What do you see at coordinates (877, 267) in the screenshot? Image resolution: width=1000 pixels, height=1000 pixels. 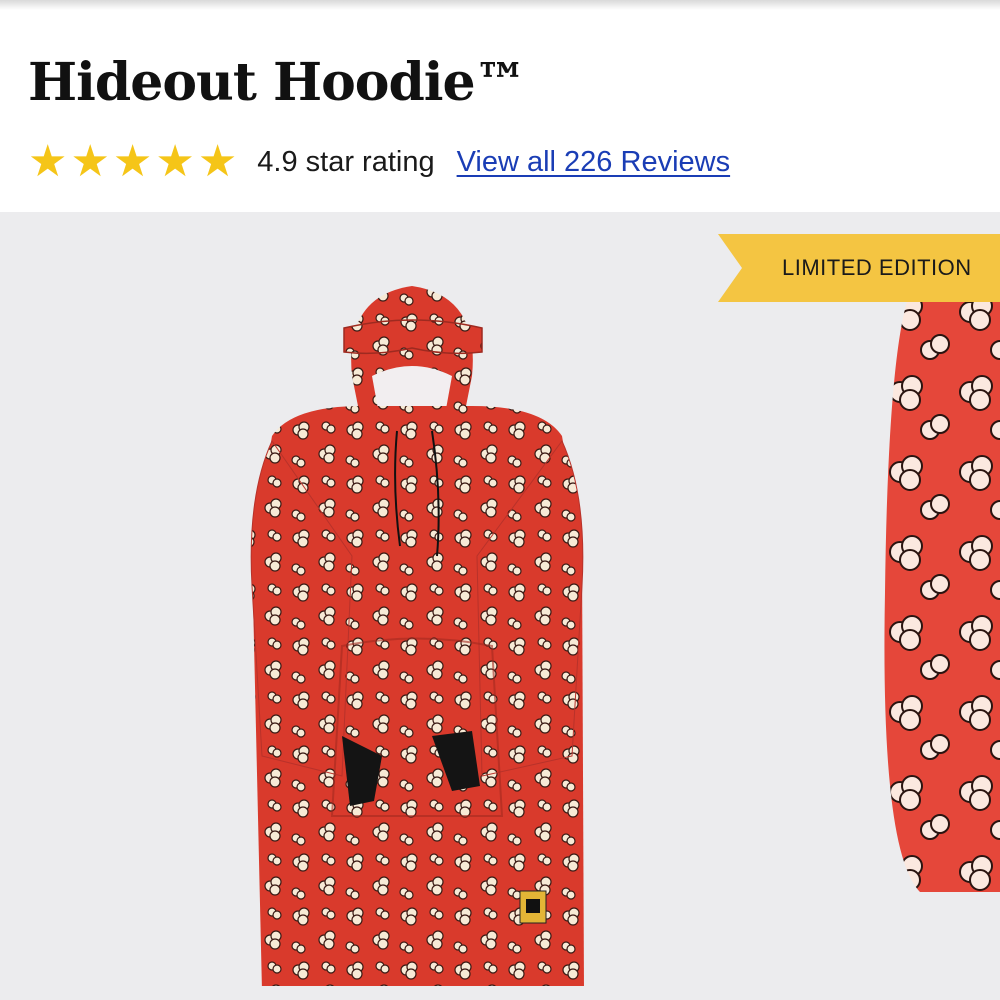 I see `limited-edition-badge: LIMITED EDITION` at bounding box center [877, 267].